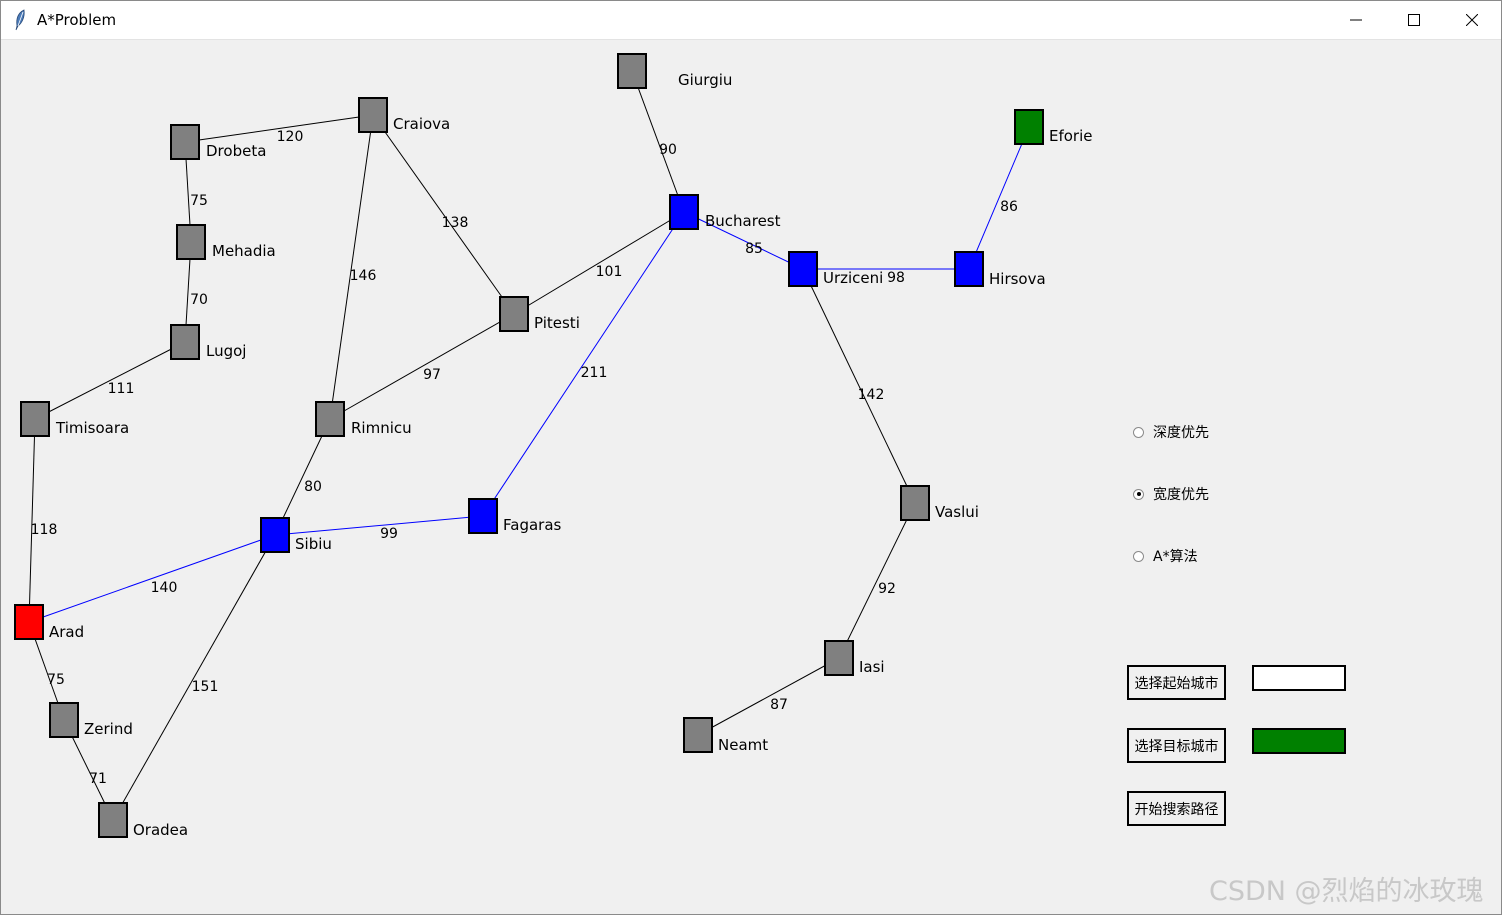 Image resolution: width=1502 pixels, height=915 pixels. Describe the element at coordinates (1175, 557) in the screenshot. I see `radio-label: A*算法` at that location.